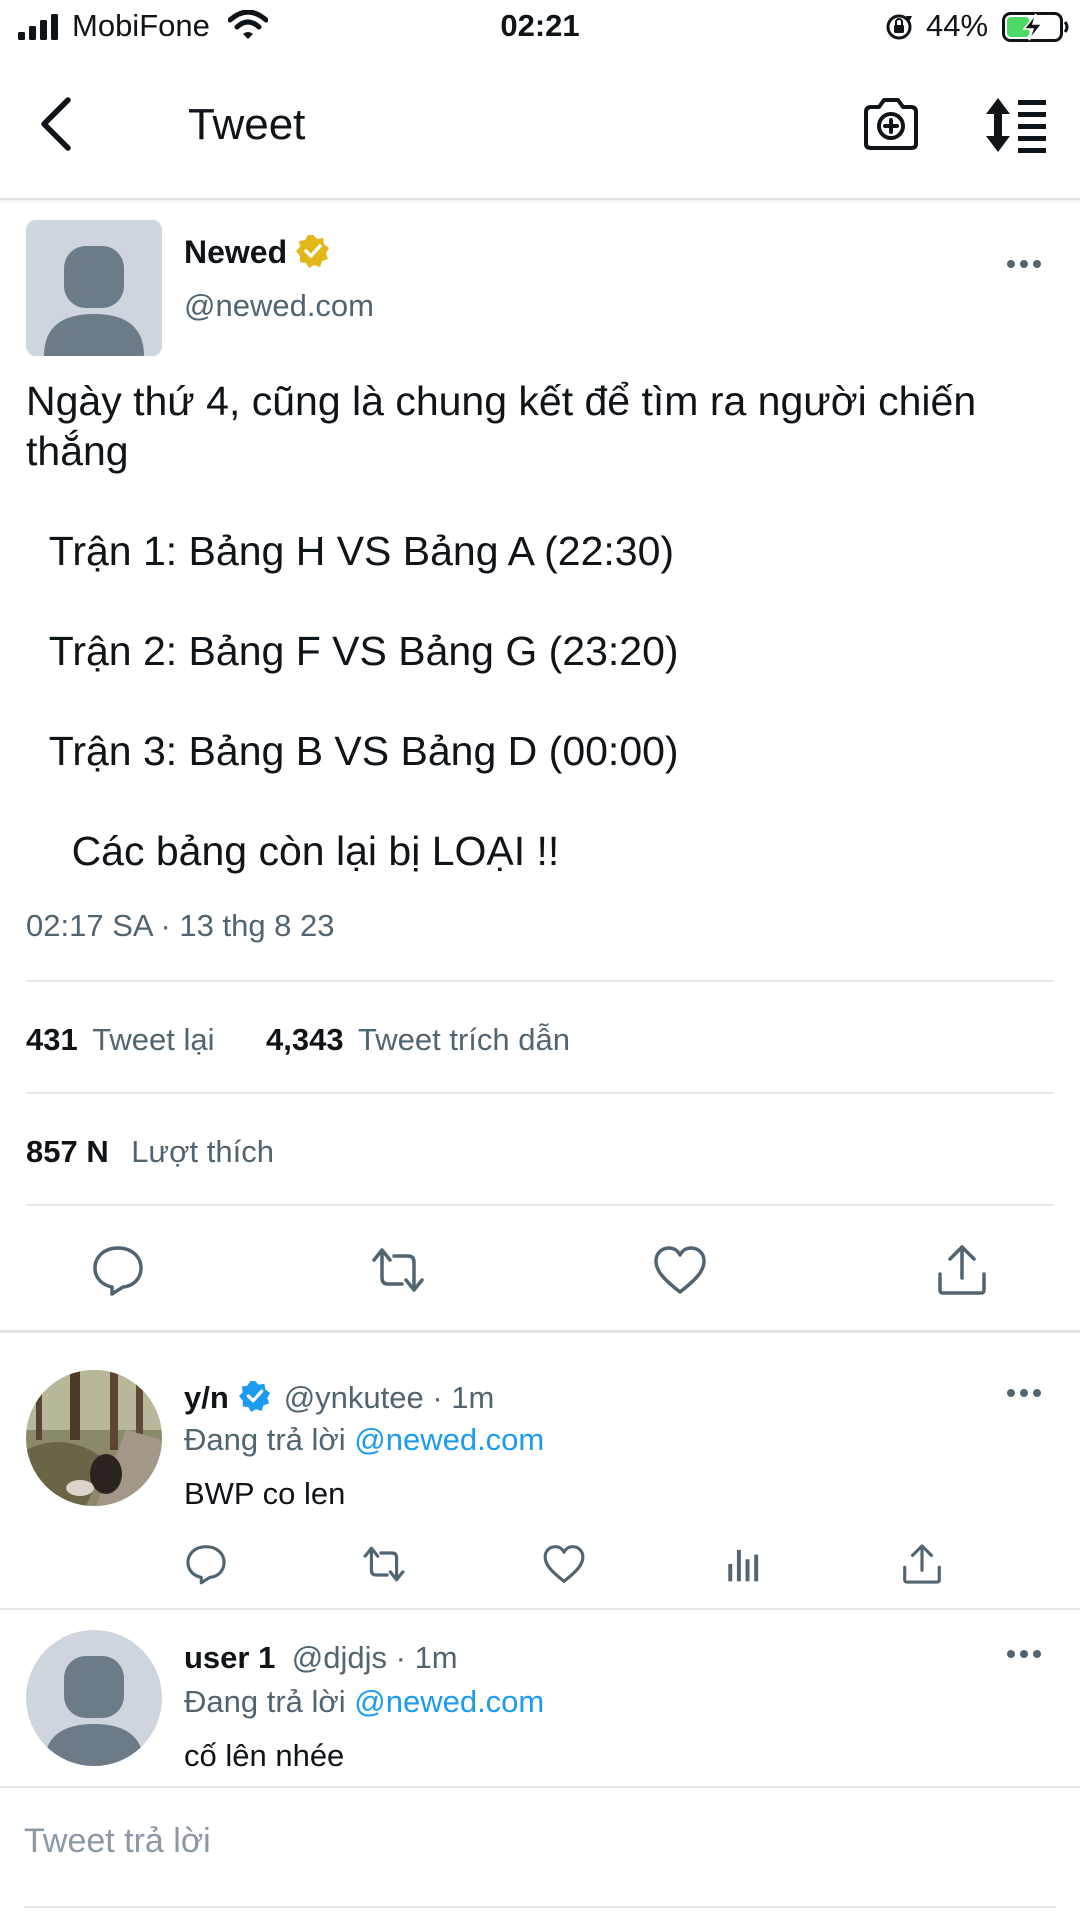  Describe the element at coordinates (389, 1397) in the screenshot. I see `reply-handle-time: @ynkutee · 1m` at that location.